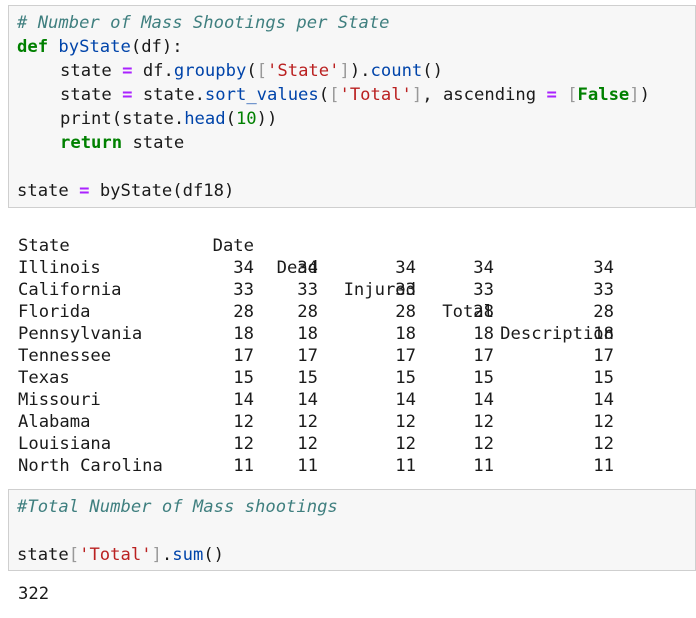 Image resolution: width=696 pixels, height=618 pixels. Describe the element at coordinates (328, 334) in the screenshot. I see `table-row: Pennsylvania 18 18 18 18 18` at that location.